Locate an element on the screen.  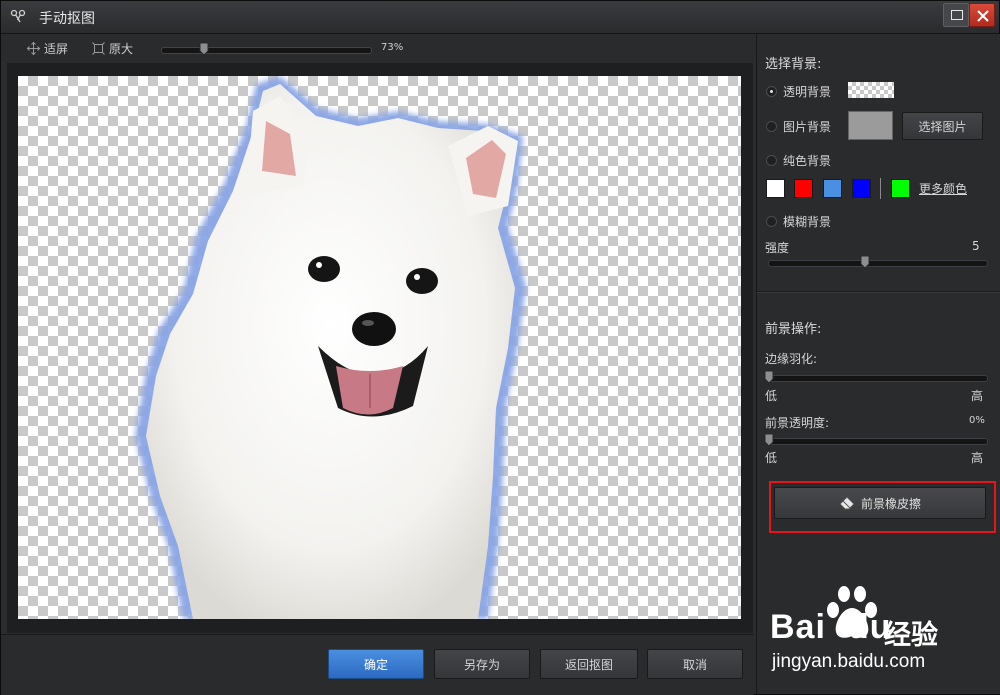
transparent-background-label: 透明背景 is located at coordinates (807, 91).